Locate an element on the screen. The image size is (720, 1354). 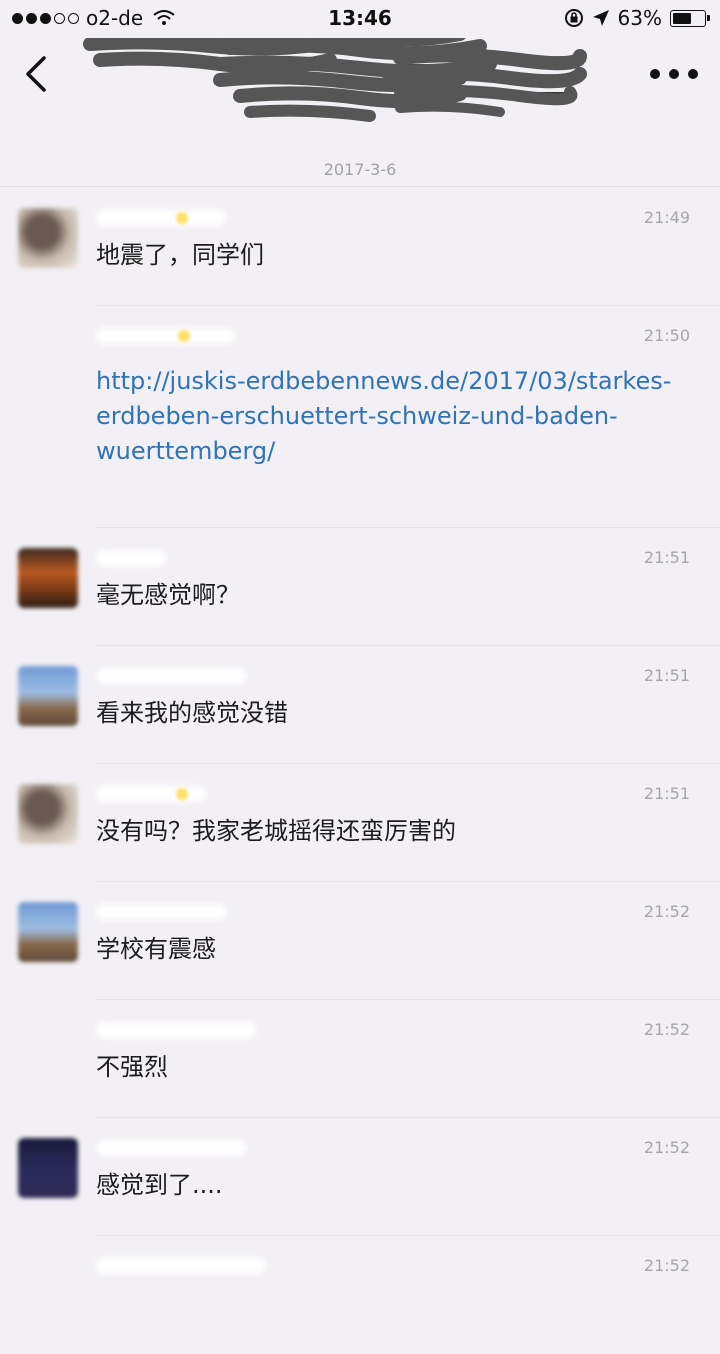
message-item: 21:52 不强烈 is located at coordinates (360, 1059).